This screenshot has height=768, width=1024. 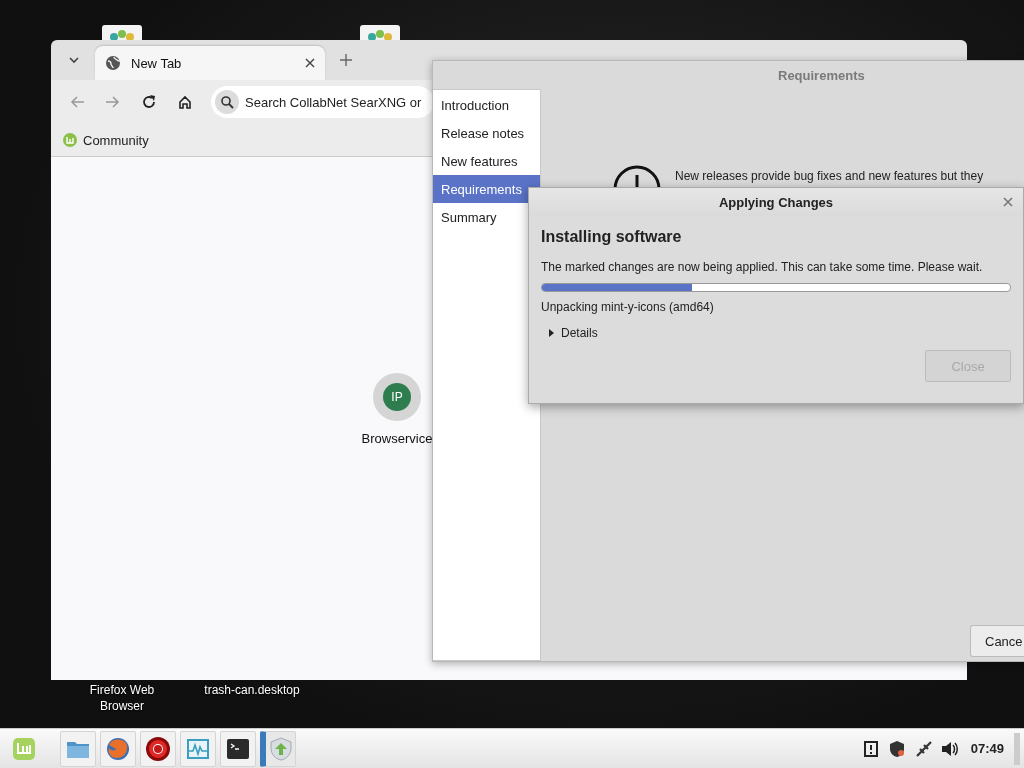 I want to click on step-item: New features, so click(x=486, y=161).